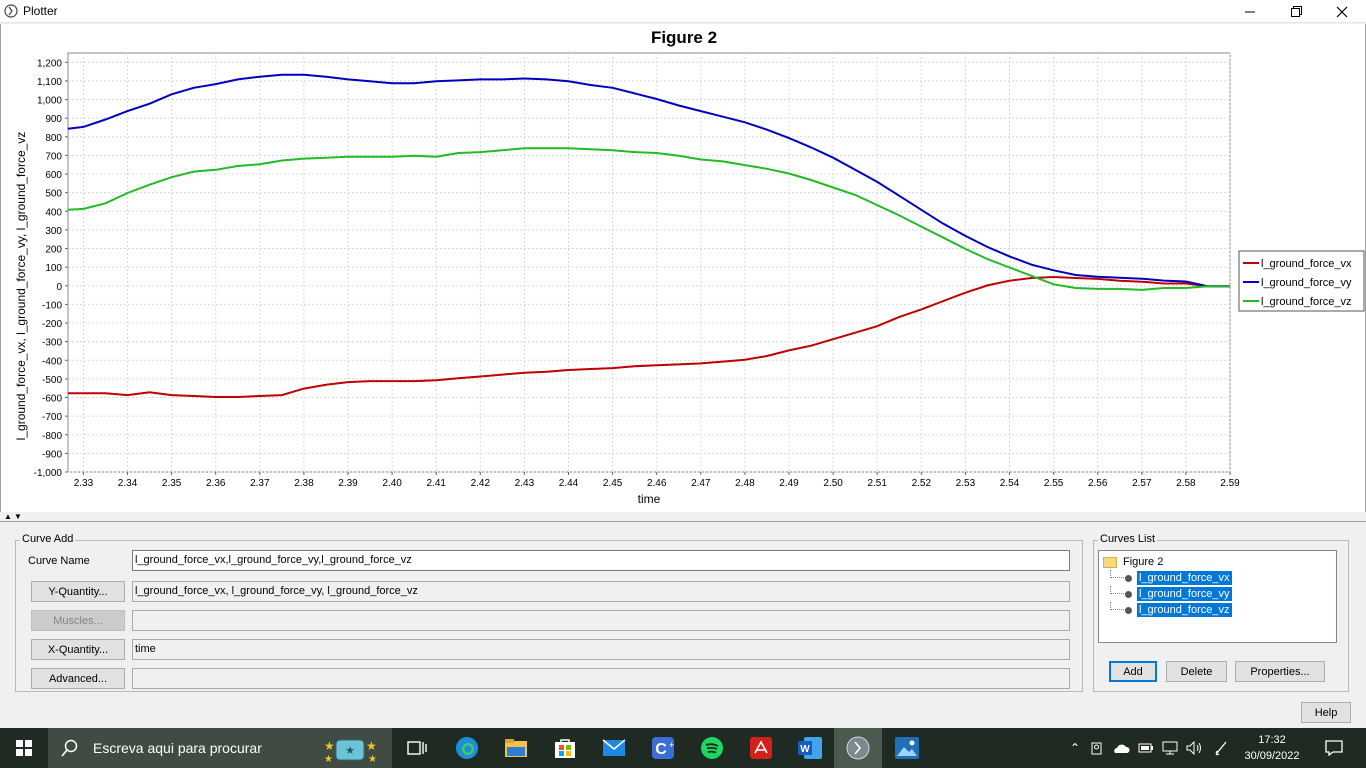  What do you see at coordinates (1133, 671) in the screenshot?
I see `add-curve-button: Add` at bounding box center [1133, 671].